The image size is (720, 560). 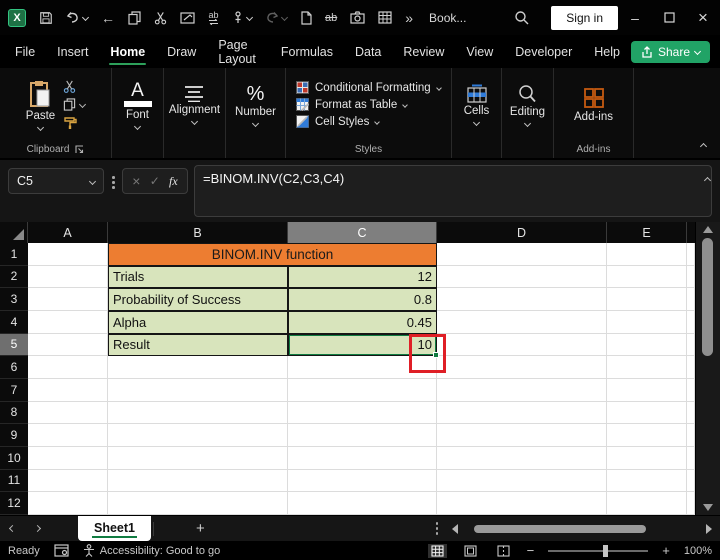 I want to click on search-button, so click(x=521, y=17).